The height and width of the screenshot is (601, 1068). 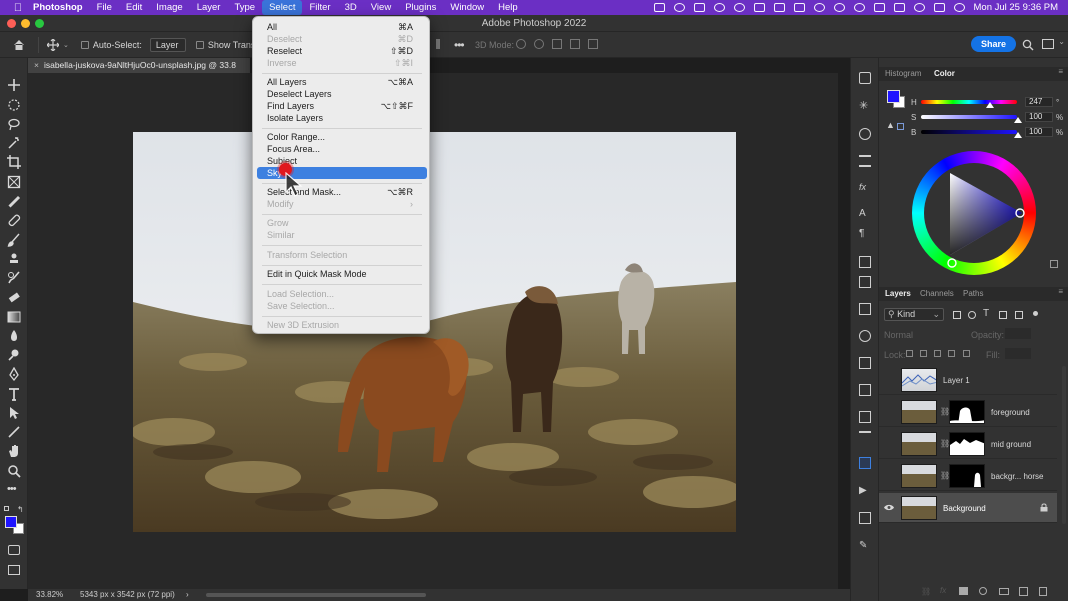 I want to click on layers-scrollbar, so click(x=1064, y=445).